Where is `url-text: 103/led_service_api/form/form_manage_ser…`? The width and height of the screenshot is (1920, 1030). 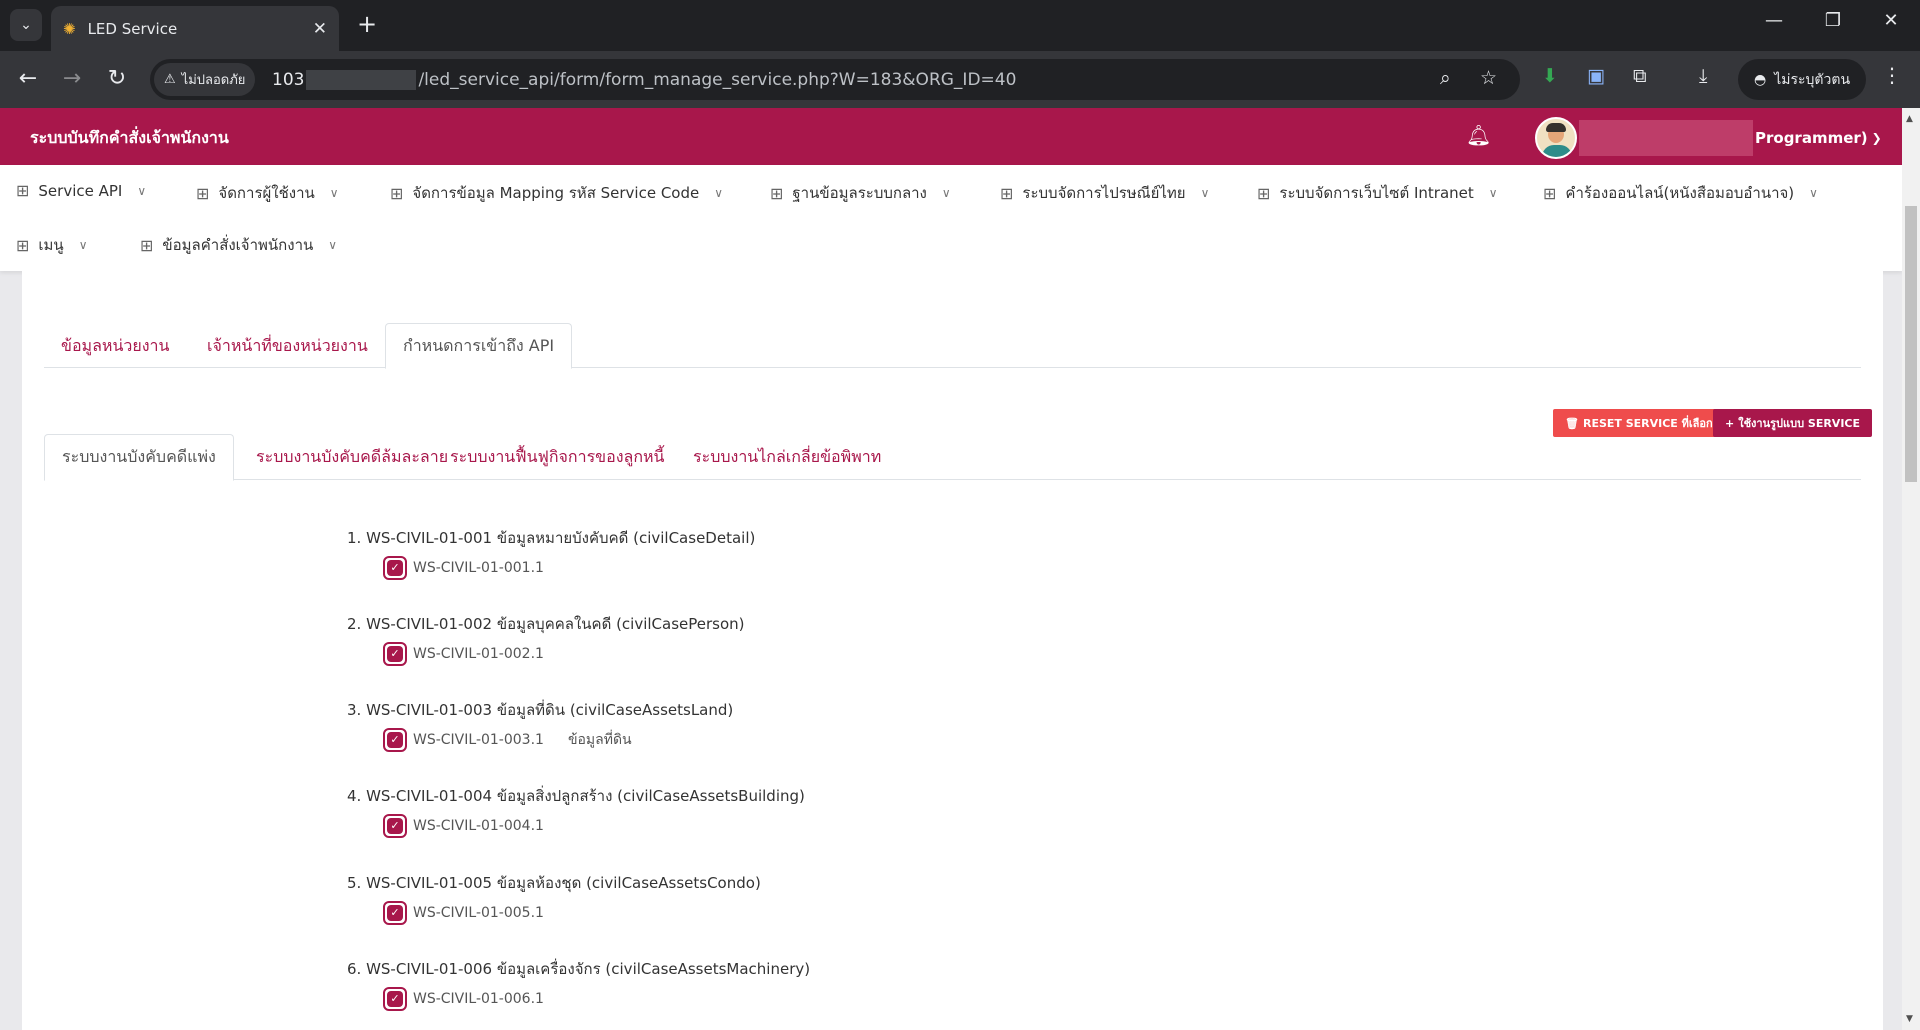
url-text: 103/led_service_api/form/form_manage_ser… is located at coordinates (644, 80).